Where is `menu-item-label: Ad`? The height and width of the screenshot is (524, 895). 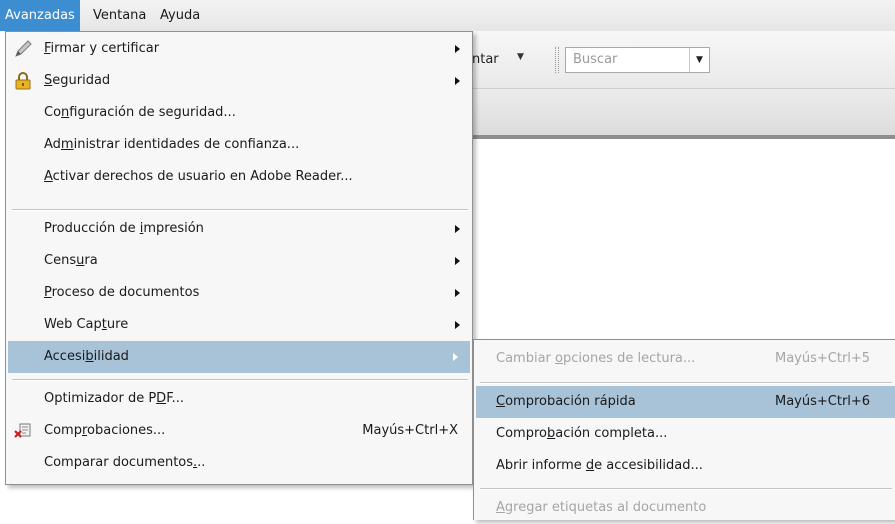
menu-item-label: Ad is located at coordinates (52, 144).